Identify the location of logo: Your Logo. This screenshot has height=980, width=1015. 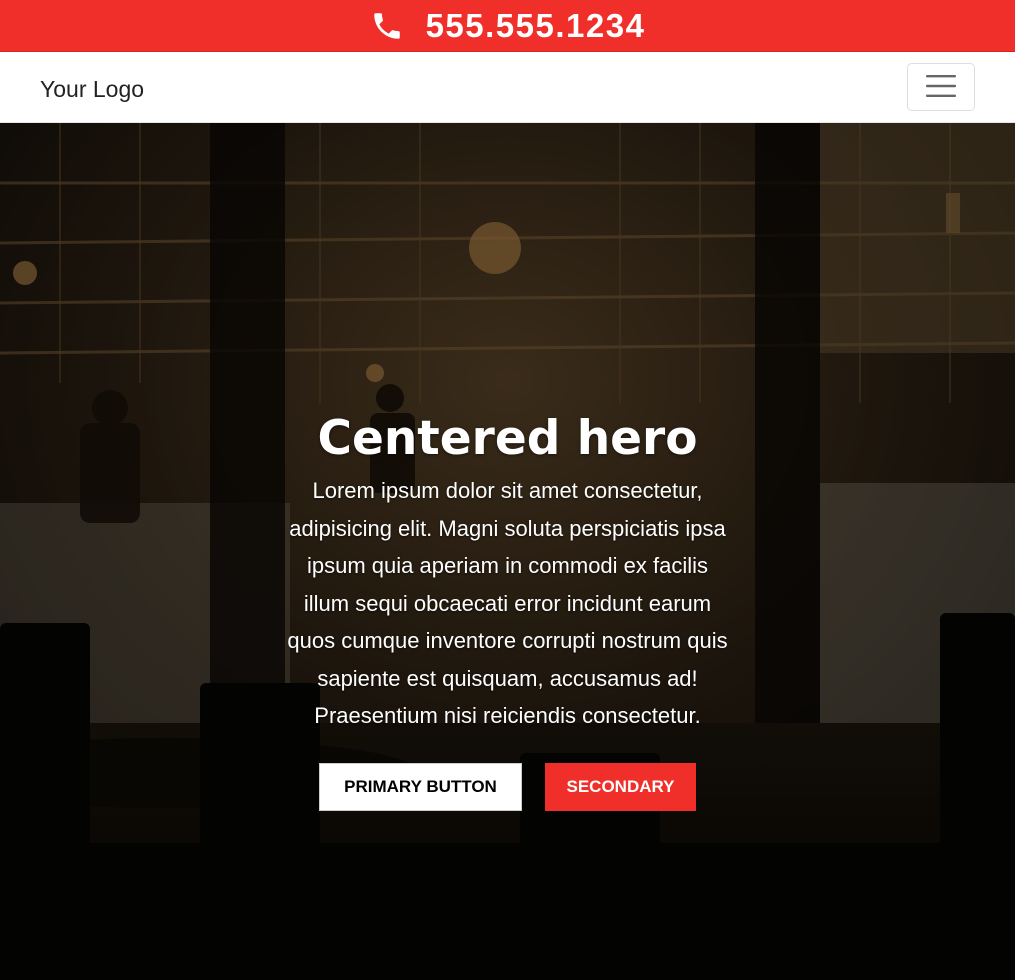
(92, 89).